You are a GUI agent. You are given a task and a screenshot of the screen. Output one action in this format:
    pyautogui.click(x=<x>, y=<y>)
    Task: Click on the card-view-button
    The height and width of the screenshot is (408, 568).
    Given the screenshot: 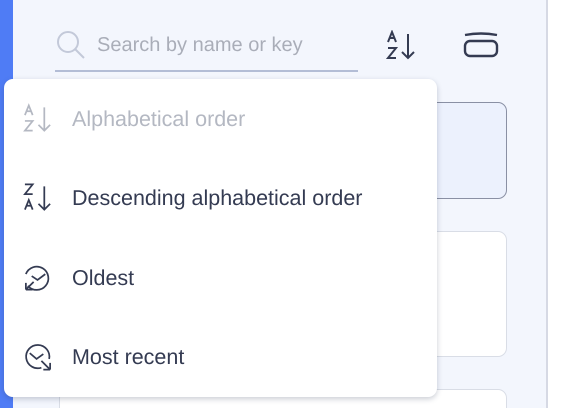 What is the action you would take?
    pyautogui.click(x=481, y=46)
    